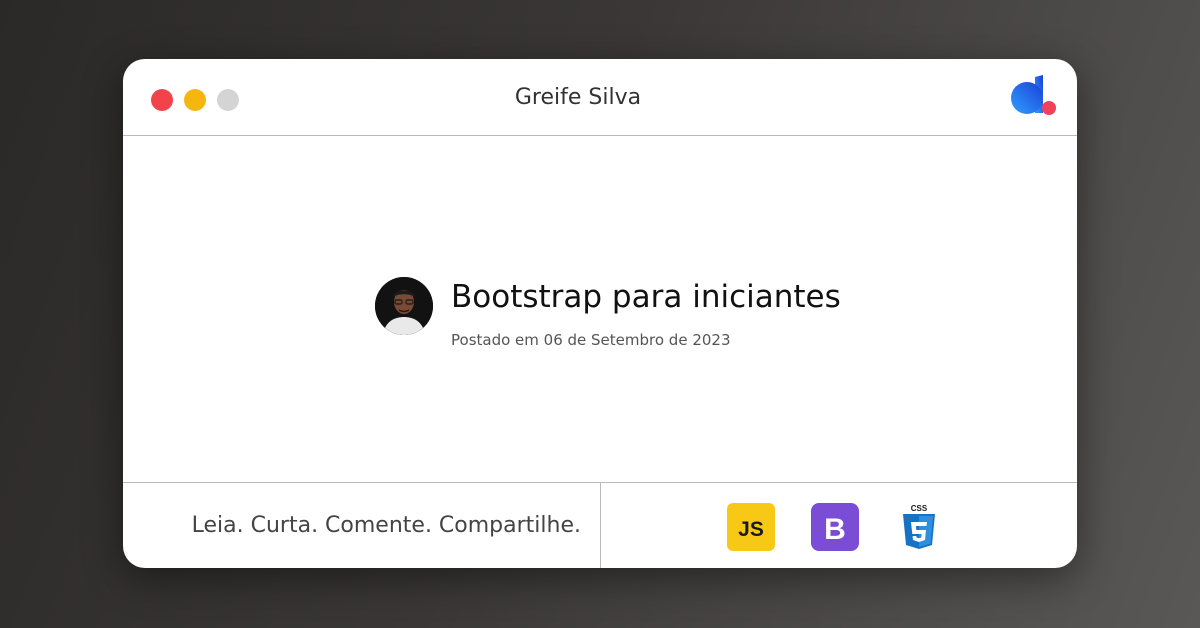  I want to click on bootstrap-icon: B, so click(835, 527).